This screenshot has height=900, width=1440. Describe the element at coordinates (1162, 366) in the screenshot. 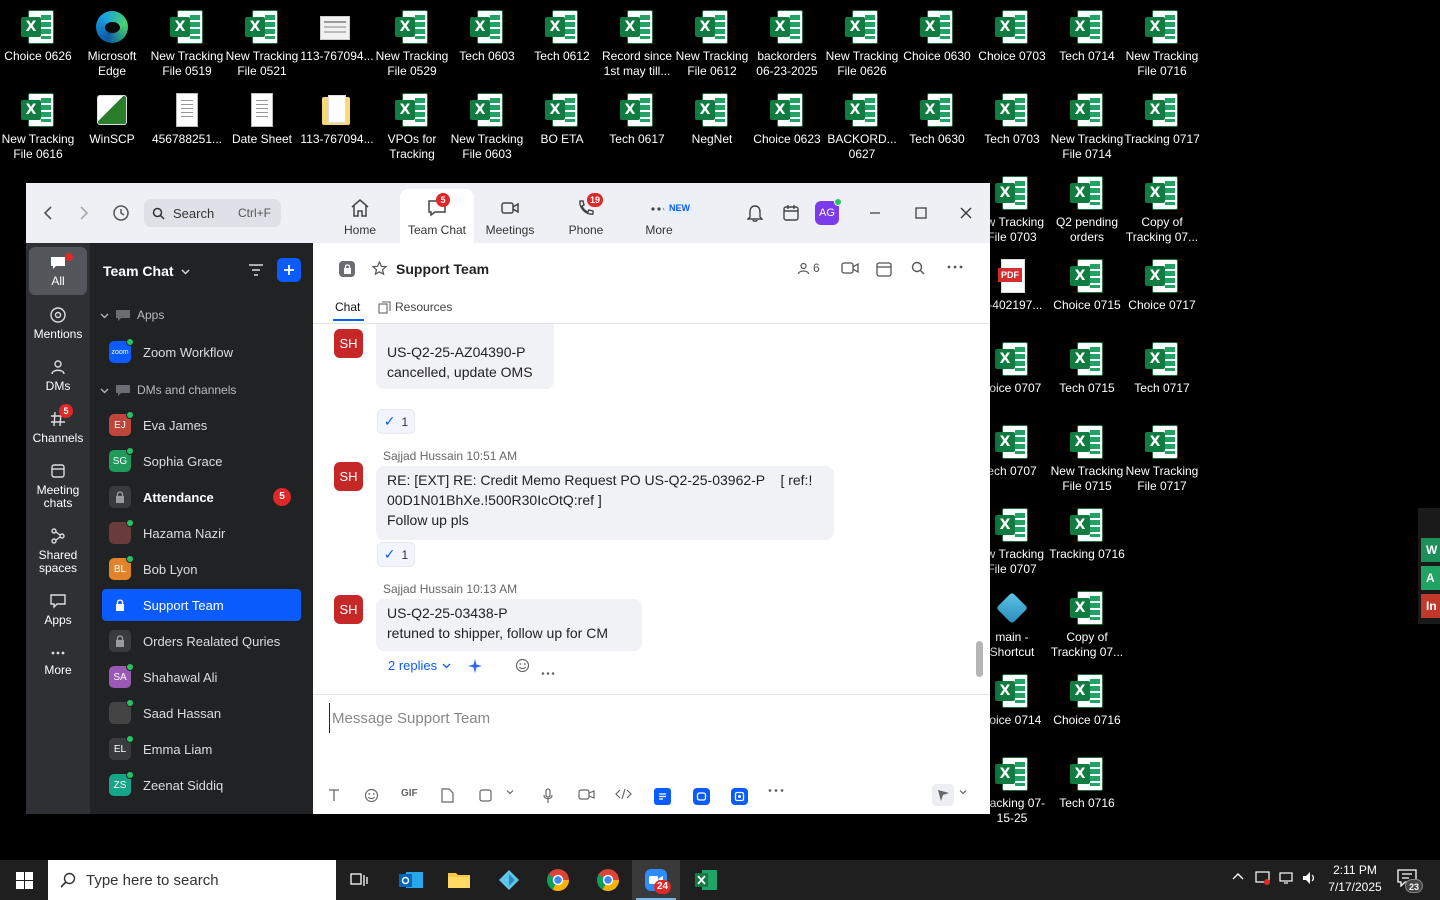

I see `desktop-icon: X Tech 0717` at that location.